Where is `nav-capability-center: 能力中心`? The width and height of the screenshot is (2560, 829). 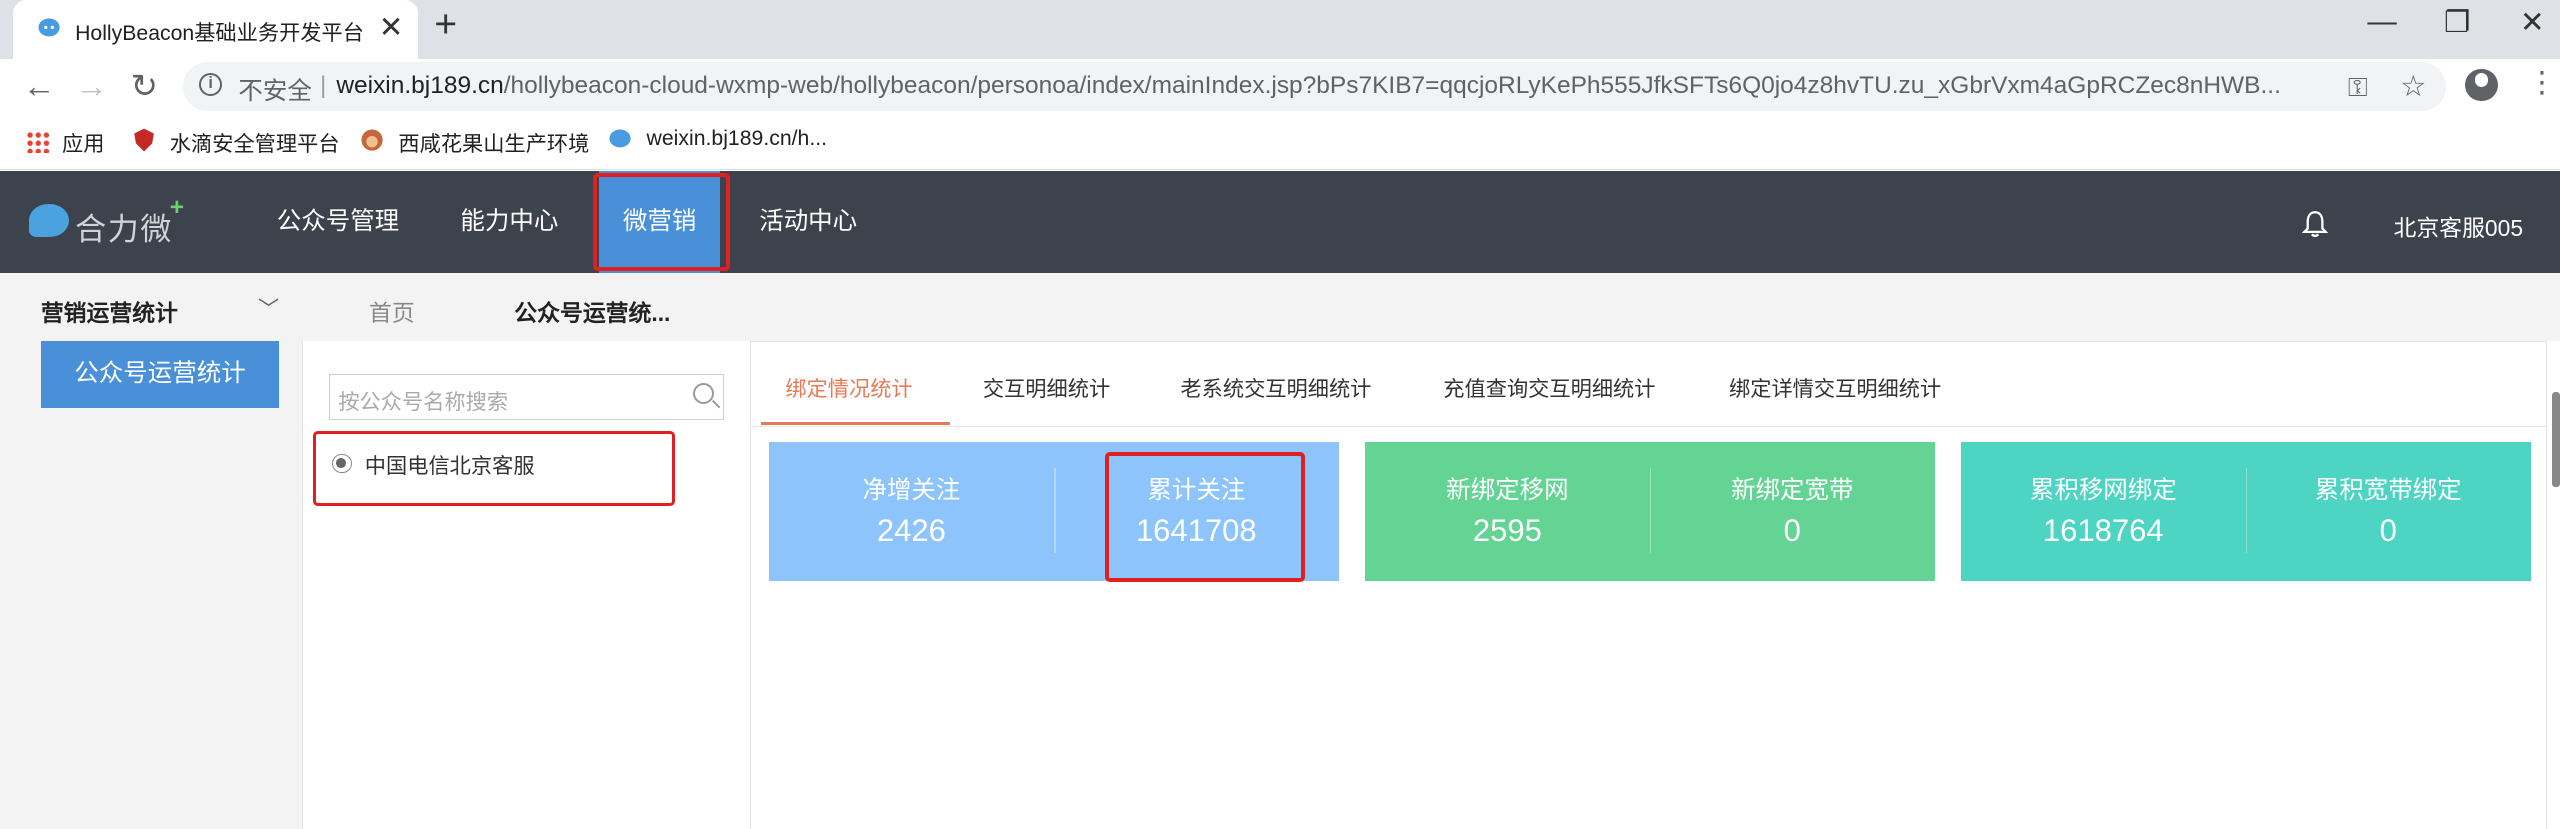
nav-capability-center: 能力中心 is located at coordinates (509, 221).